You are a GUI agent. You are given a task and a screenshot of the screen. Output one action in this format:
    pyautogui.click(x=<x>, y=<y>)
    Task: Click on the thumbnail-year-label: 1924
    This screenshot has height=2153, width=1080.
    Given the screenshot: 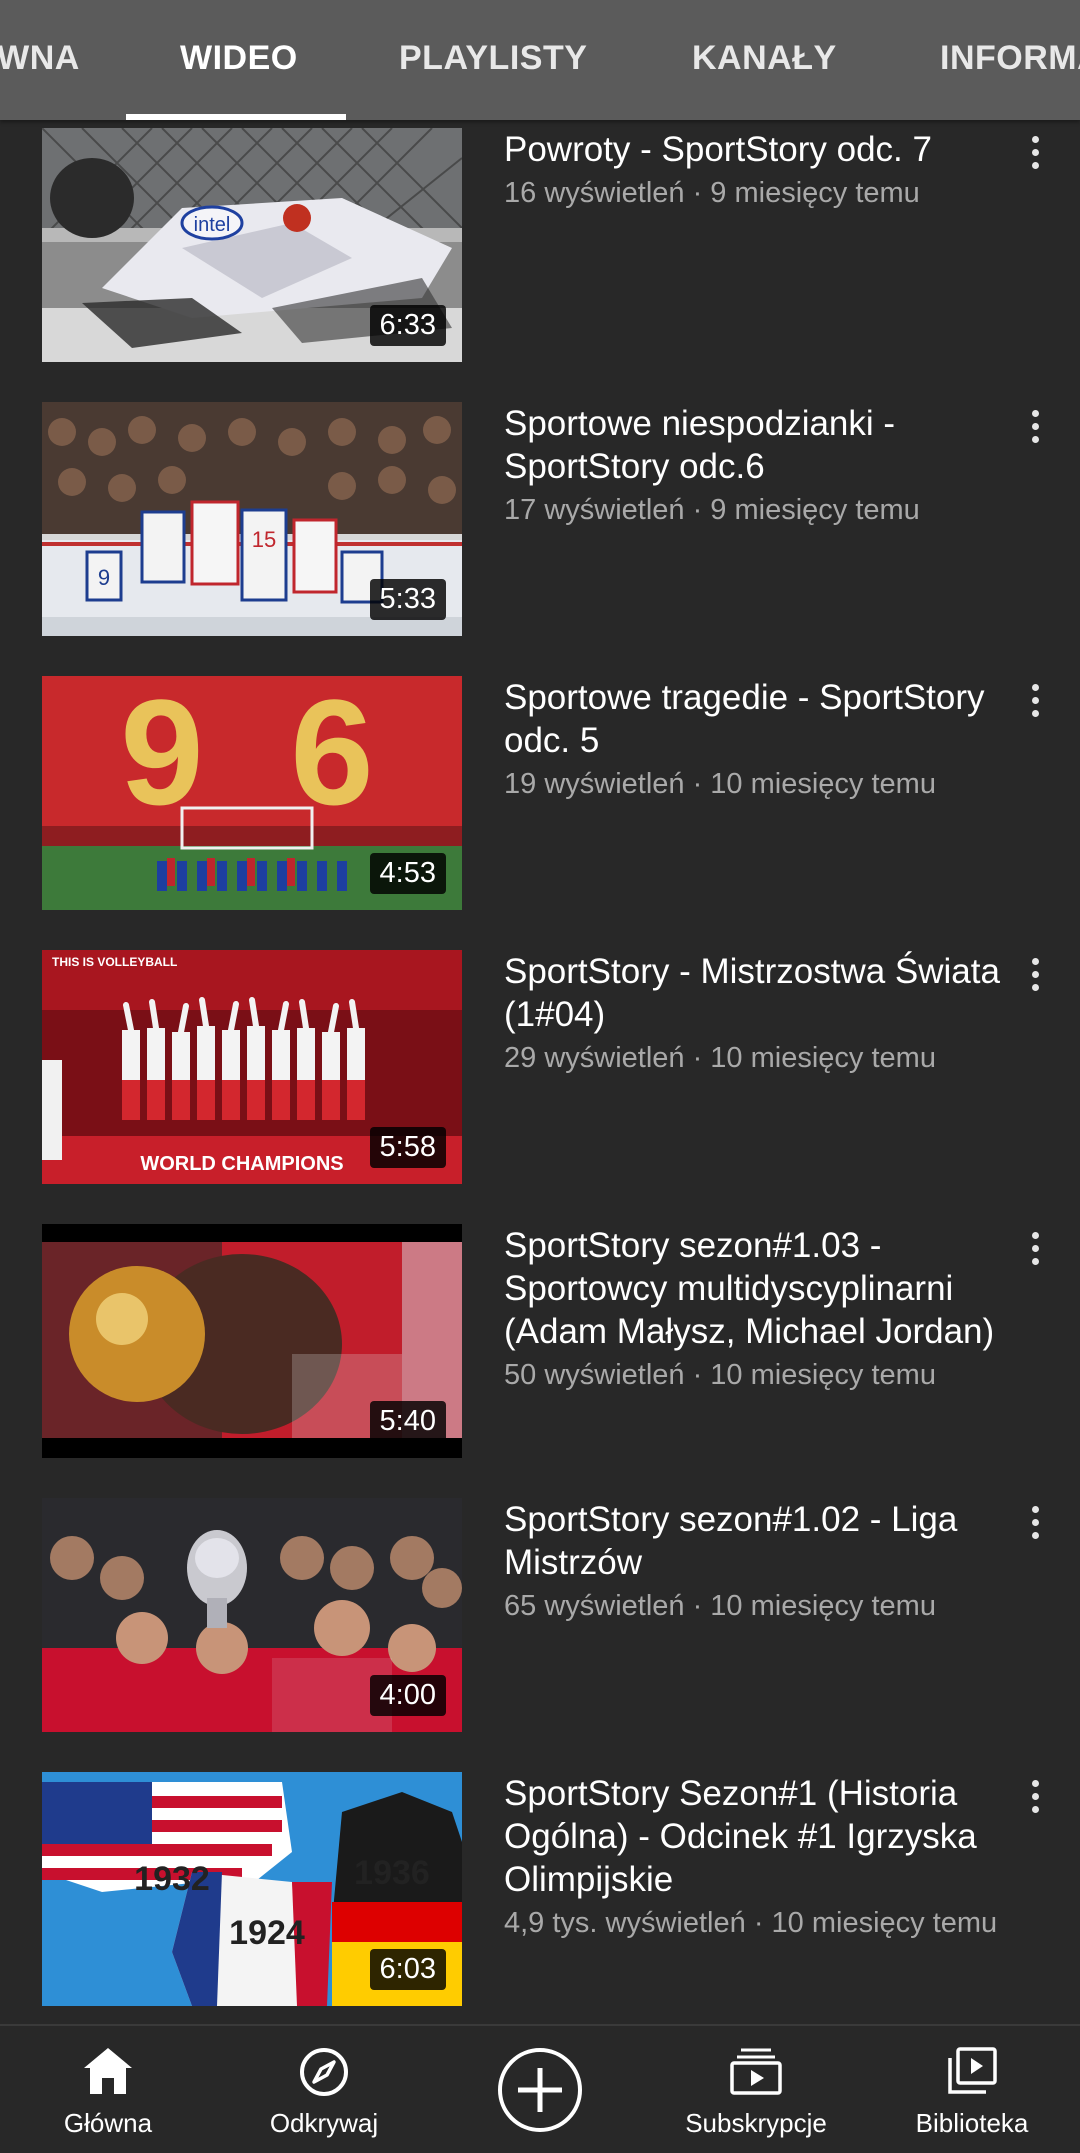 What is the action you would take?
    pyautogui.click(x=267, y=1933)
    